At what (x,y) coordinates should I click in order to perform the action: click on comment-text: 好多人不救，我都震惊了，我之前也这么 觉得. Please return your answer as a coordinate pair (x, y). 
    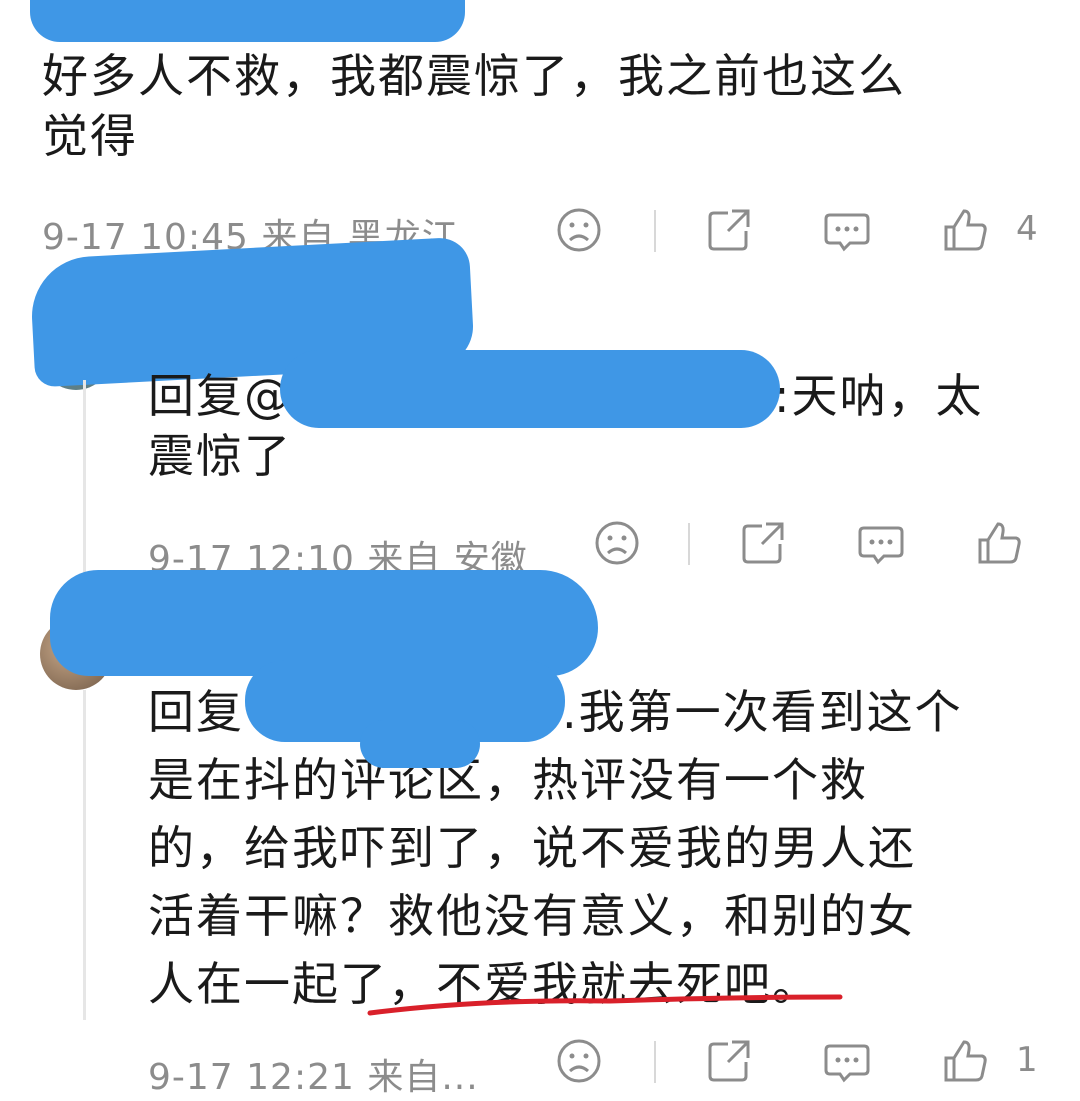
    Looking at the image, I should click on (542, 106).